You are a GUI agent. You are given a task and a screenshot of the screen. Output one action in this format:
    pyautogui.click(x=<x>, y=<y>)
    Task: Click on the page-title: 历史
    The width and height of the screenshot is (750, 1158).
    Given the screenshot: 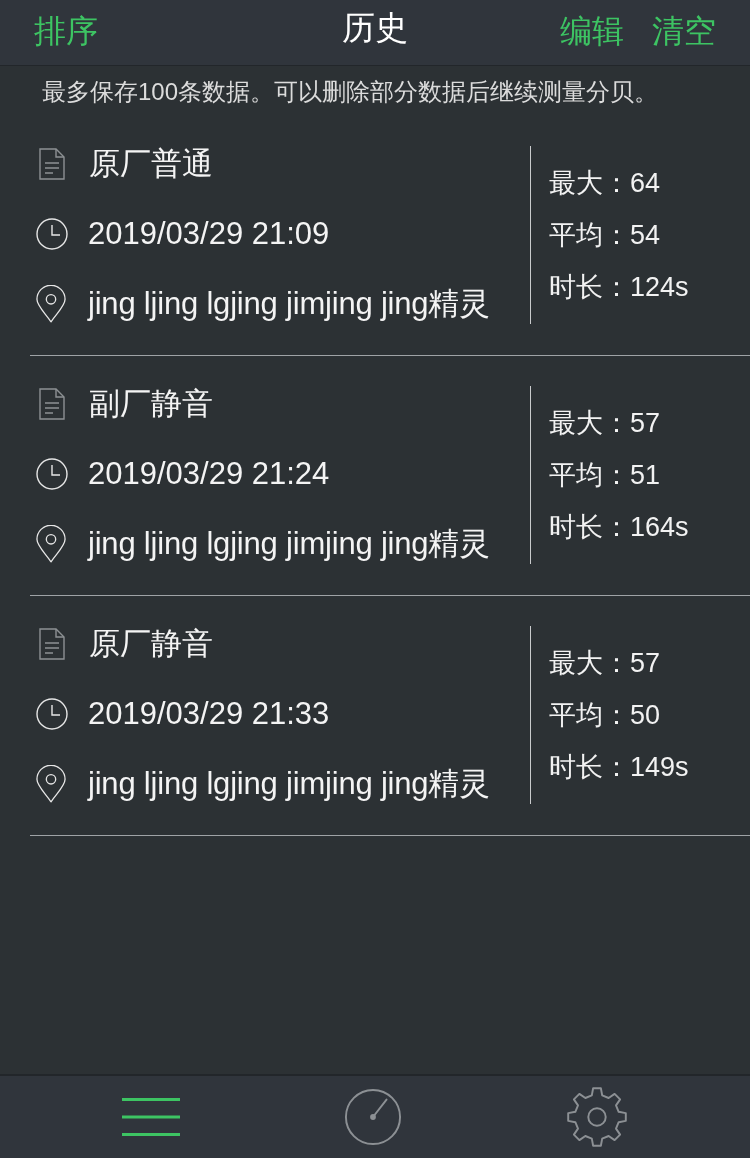 What is the action you would take?
    pyautogui.click(x=375, y=28)
    